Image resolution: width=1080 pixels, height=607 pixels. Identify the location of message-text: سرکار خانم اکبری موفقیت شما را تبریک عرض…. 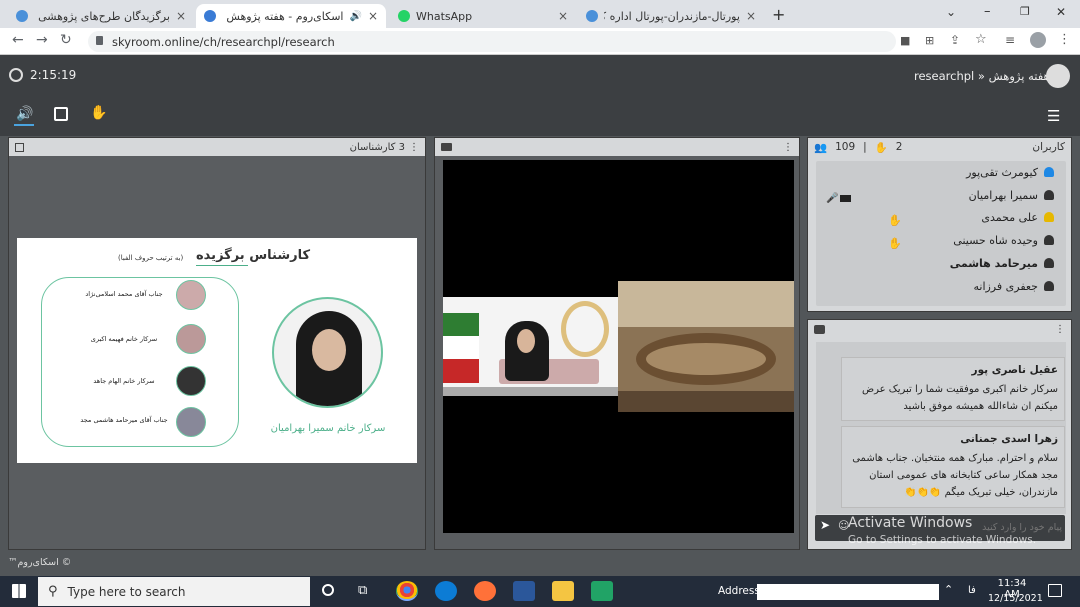
(960, 398).